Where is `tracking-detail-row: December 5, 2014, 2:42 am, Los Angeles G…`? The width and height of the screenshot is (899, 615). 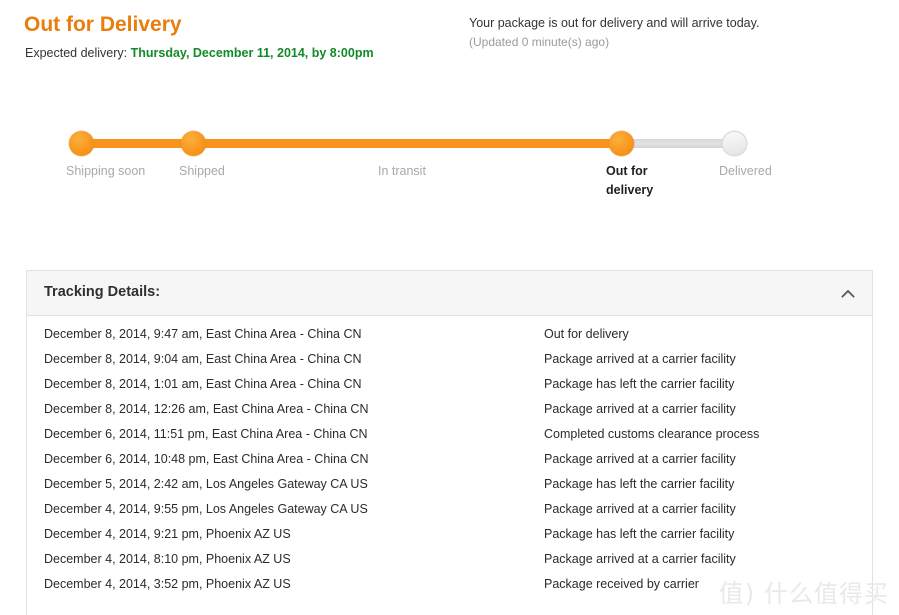 tracking-detail-row: December 5, 2014, 2:42 am, Los Angeles G… is located at coordinates (449, 489).